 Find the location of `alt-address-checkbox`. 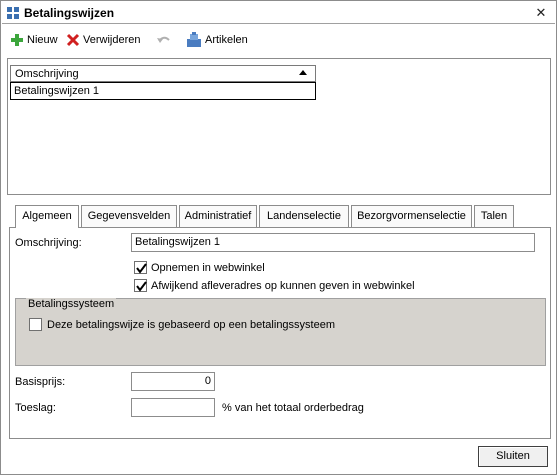

alt-address-checkbox is located at coordinates (140, 285).